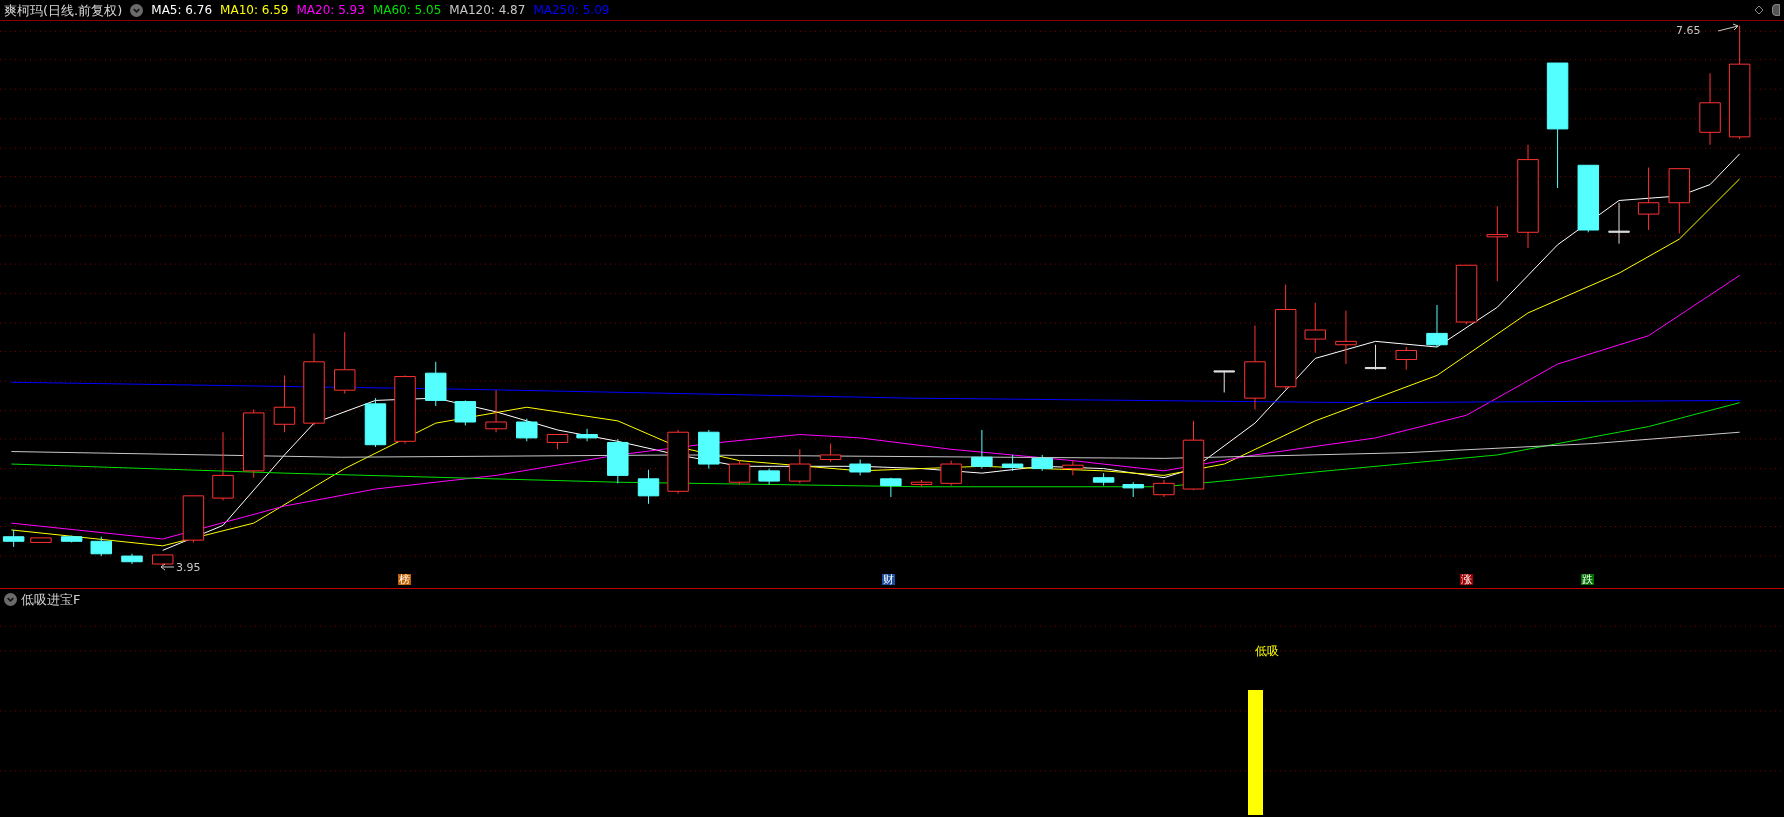 The height and width of the screenshot is (817, 1784). Describe the element at coordinates (1267, 651) in the screenshot. I see `signal-label: 低吸` at that location.